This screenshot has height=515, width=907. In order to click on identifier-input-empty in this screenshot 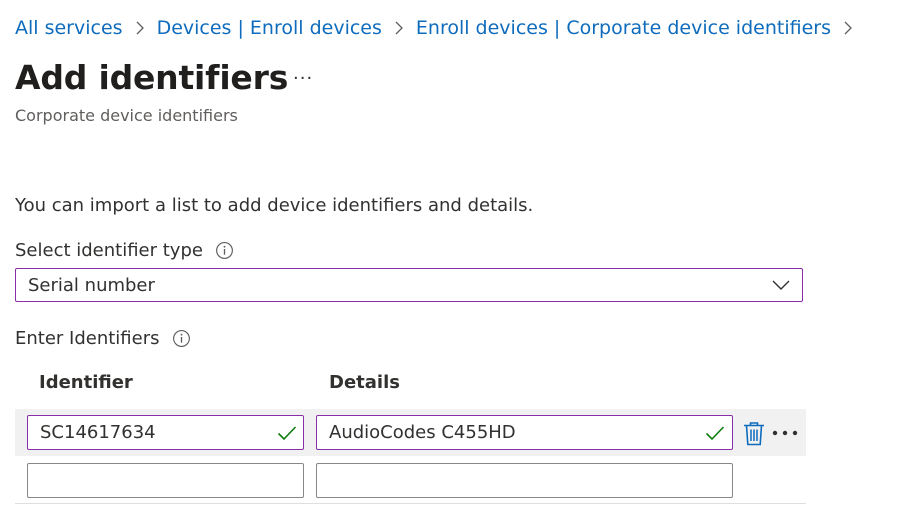, I will do `click(165, 480)`.